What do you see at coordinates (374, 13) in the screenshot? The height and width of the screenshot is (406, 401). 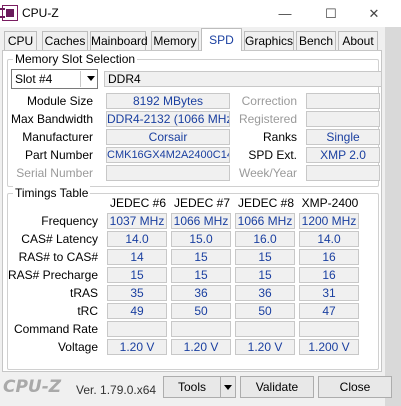 I see `close-window-button: ✕` at bounding box center [374, 13].